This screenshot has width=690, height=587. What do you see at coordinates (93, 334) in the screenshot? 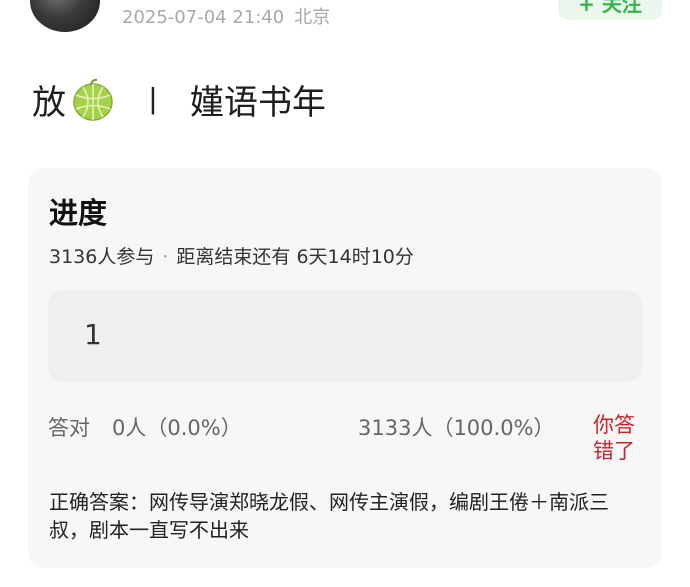
I see `option-text: 1` at bounding box center [93, 334].